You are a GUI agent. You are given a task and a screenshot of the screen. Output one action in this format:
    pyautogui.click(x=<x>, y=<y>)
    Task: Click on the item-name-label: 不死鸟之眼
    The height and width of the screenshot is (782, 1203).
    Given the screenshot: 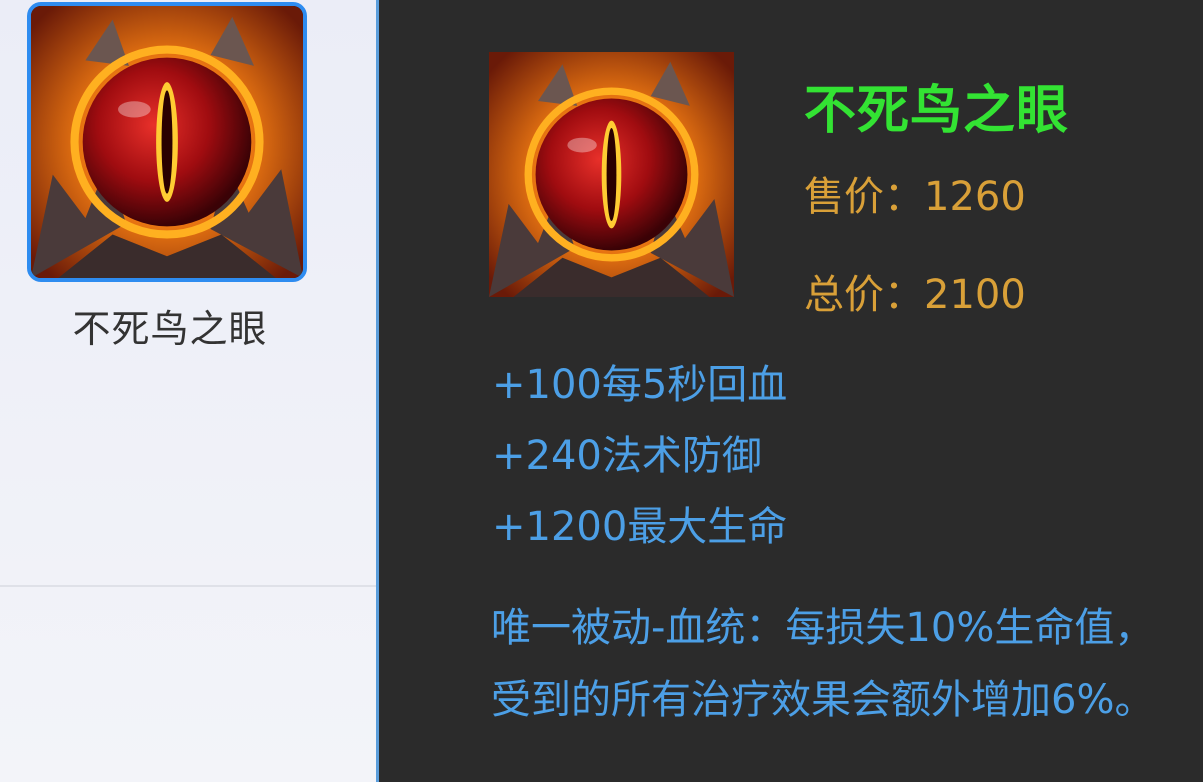 What is the action you would take?
    pyautogui.click(x=170, y=329)
    